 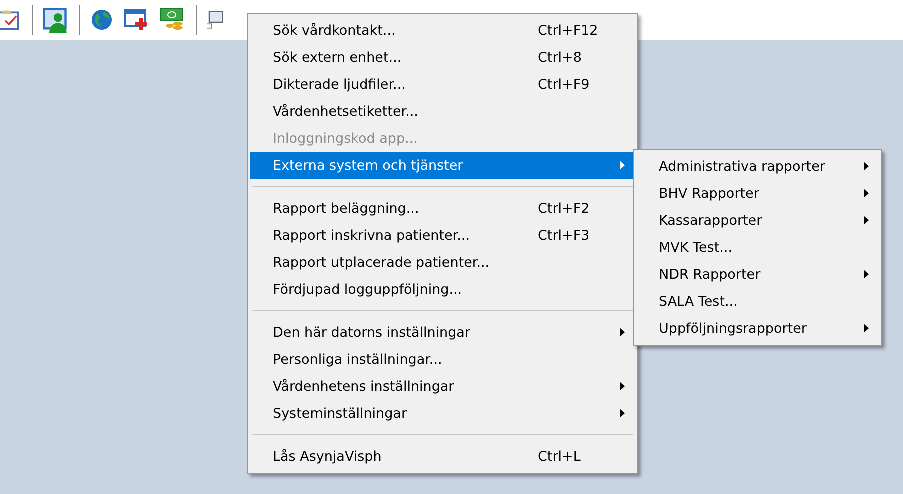 What do you see at coordinates (568, 30) in the screenshot?
I see `shortcut-text: Ctrl+F12` at bounding box center [568, 30].